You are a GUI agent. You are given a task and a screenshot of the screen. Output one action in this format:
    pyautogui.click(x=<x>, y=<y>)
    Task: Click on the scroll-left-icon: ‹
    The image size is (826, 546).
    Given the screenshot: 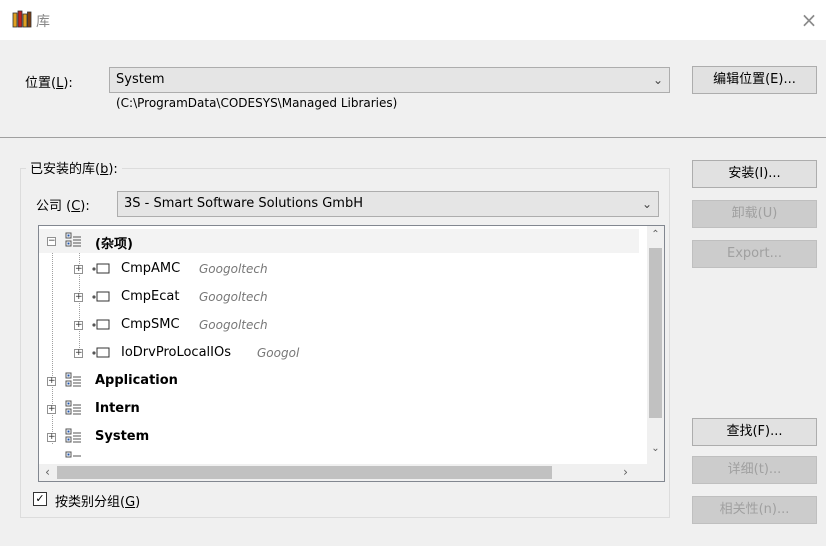 What is the action you would take?
    pyautogui.click(x=47, y=472)
    